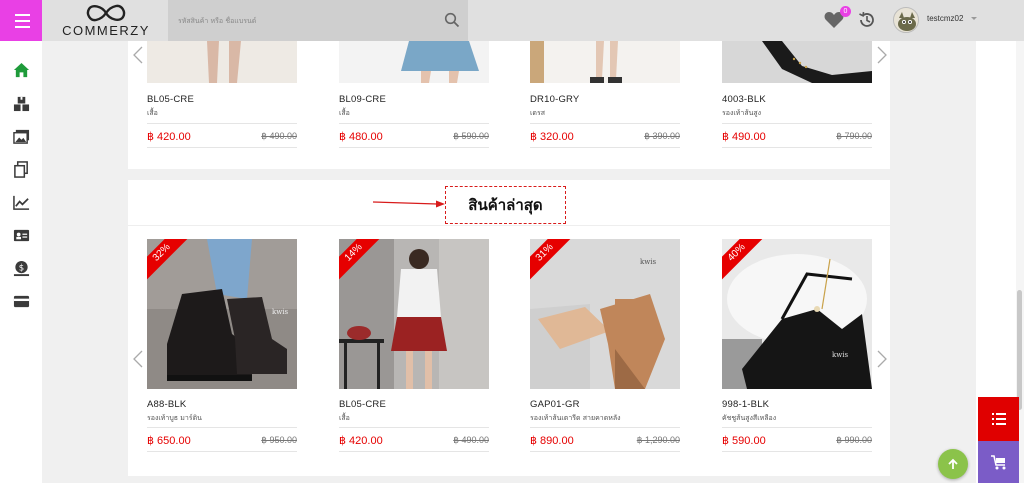 The width and height of the screenshot is (1024, 483). What do you see at coordinates (974, 18) in the screenshot?
I see `user-menu-caret-icon` at bounding box center [974, 18].